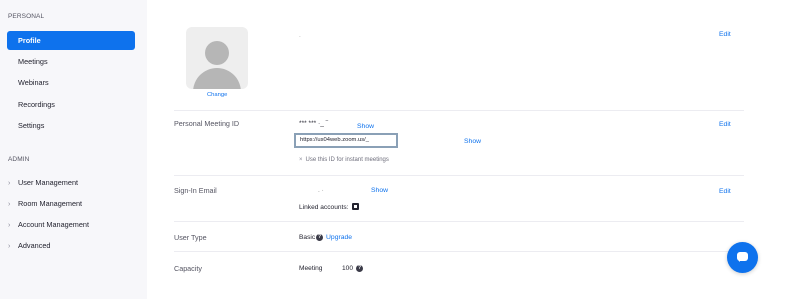 The image size is (799, 299). Describe the element at coordinates (190, 237) in the screenshot. I see `user-type-label: User Type` at that location.